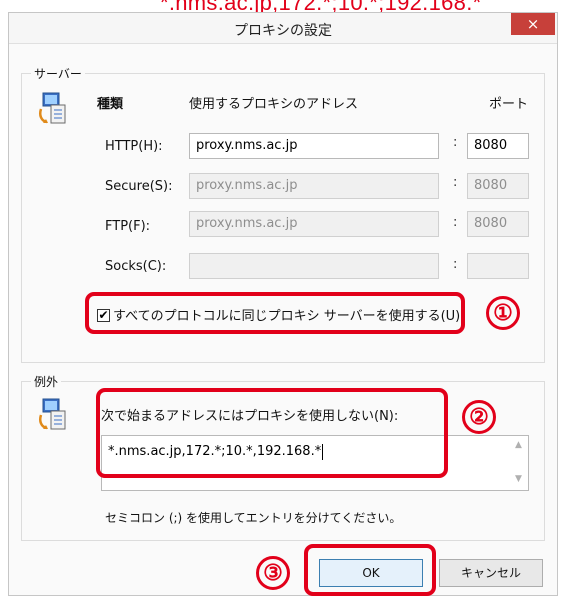  What do you see at coordinates (518, 479) in the screenshot?
I see `scroll-down-icon: ▼` at bounding box center [518, 479].